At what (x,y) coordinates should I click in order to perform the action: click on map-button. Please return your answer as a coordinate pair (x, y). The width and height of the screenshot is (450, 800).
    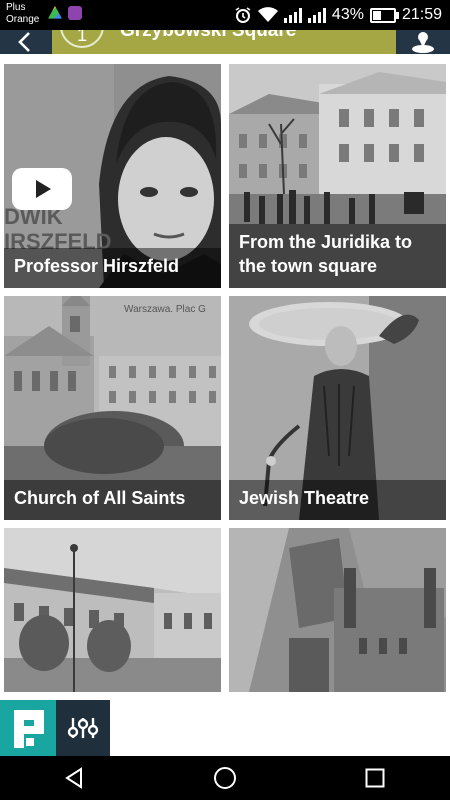
    Looking at the image, I should click on (423, 42).